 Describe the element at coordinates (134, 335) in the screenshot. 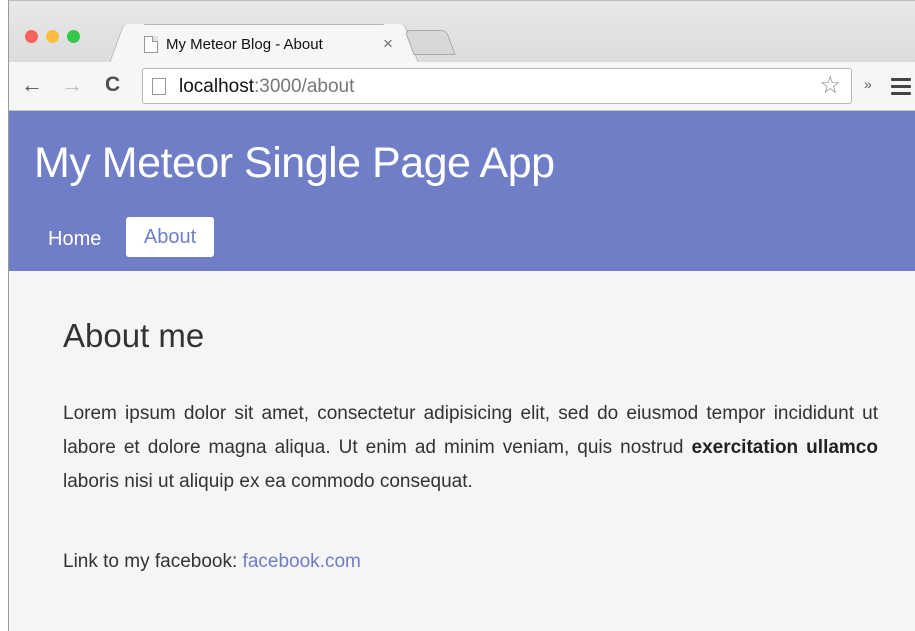

I see `page-heading: About me` at that location.